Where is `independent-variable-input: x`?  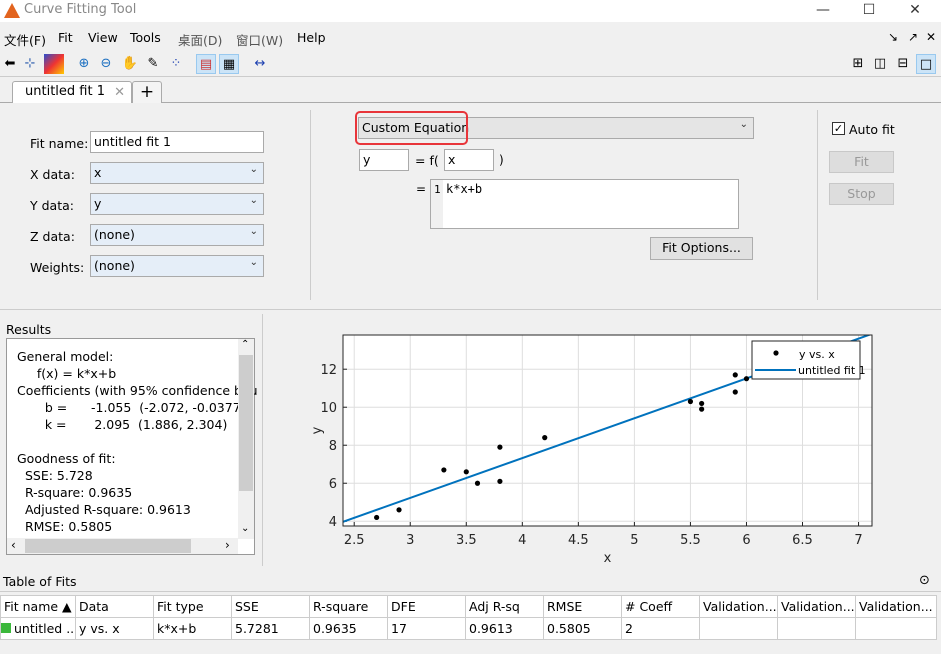
independent-variable-input: x is located at coordinates (469, 160).